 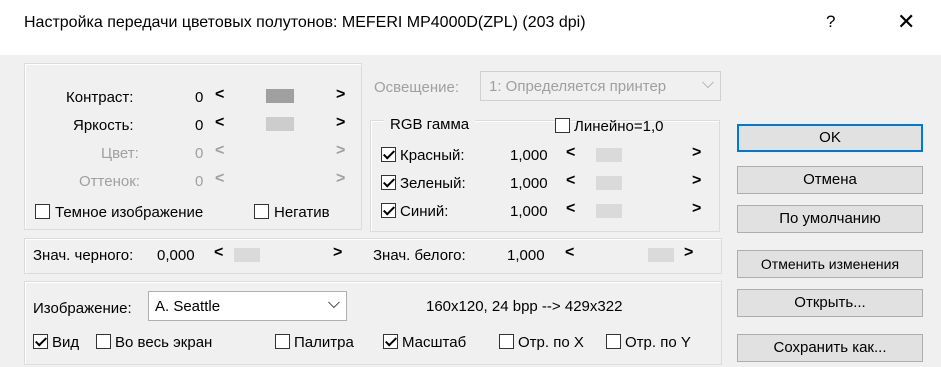 I want to click on green-right-arrow: >, so click(x=696, y=181).